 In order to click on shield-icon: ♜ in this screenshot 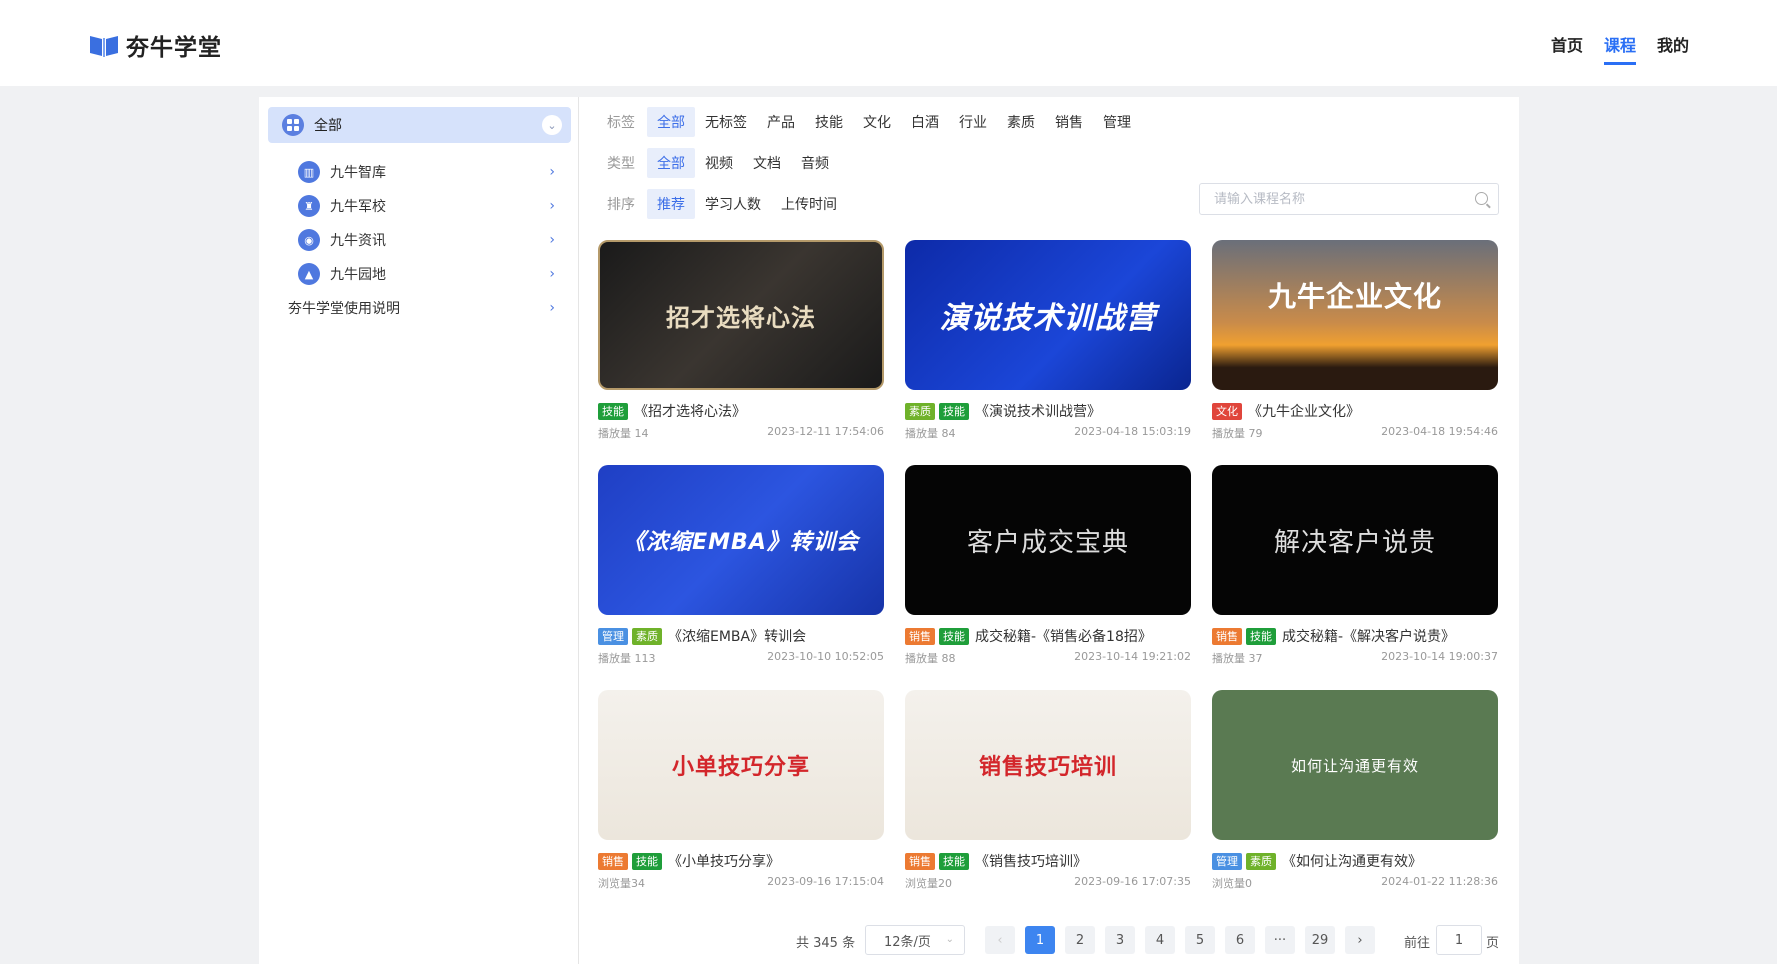, I will do `click(309, 206)`.